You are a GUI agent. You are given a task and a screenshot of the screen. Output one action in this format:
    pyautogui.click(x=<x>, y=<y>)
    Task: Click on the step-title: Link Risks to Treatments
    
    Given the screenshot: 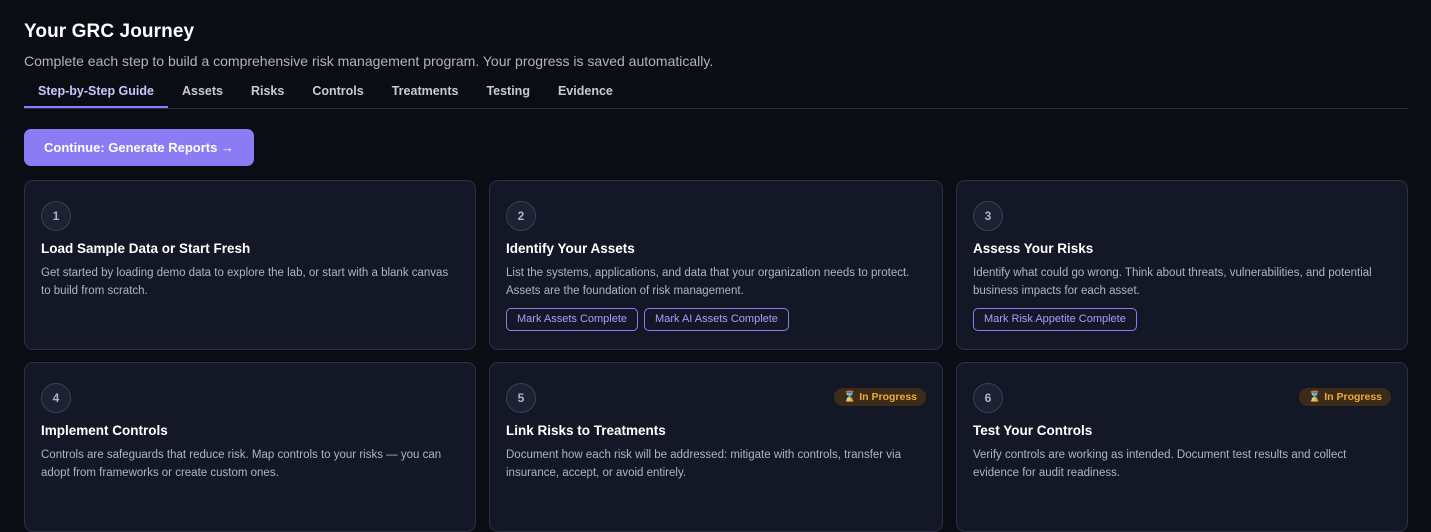 What is the action you would take?
    pyautogui.click(x=586, y=430)
    